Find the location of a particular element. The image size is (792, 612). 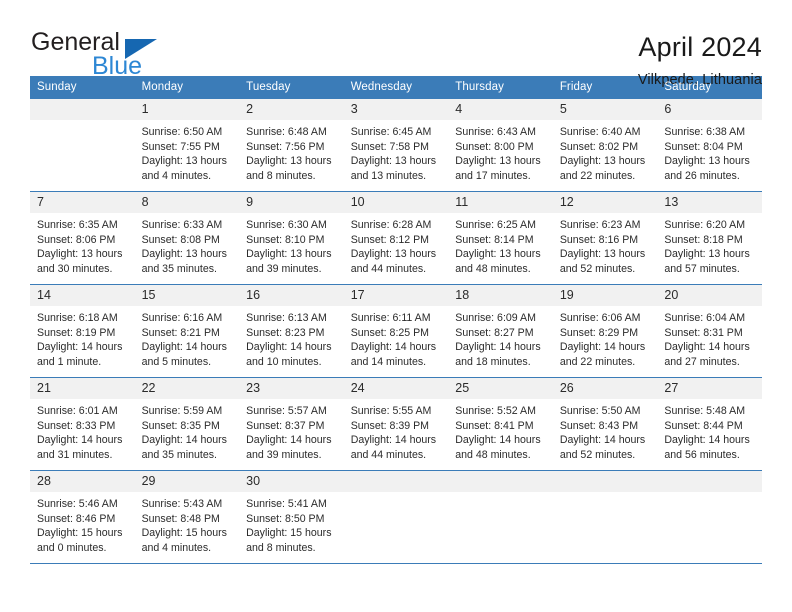

weekday-header-thursday: Thursday is located at coordinates (500, 87).